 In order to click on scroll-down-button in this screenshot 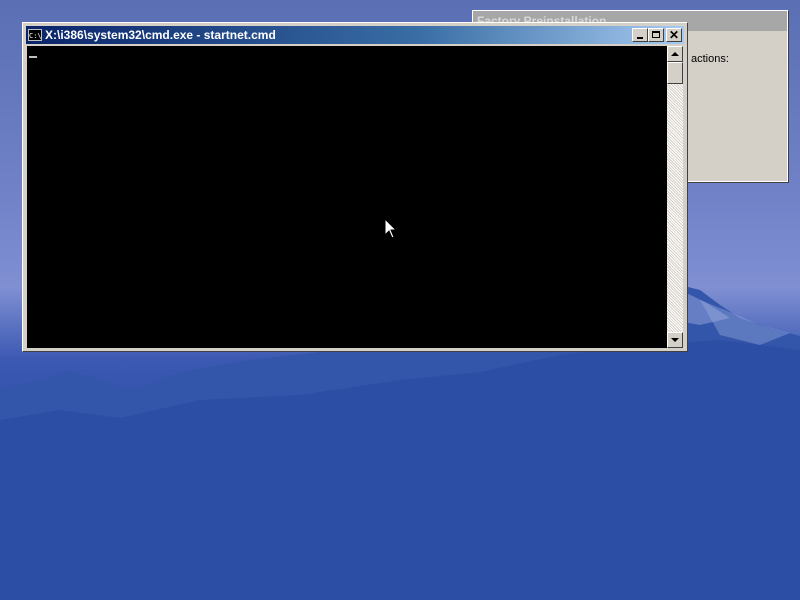, I will do `click(675, 340)`.